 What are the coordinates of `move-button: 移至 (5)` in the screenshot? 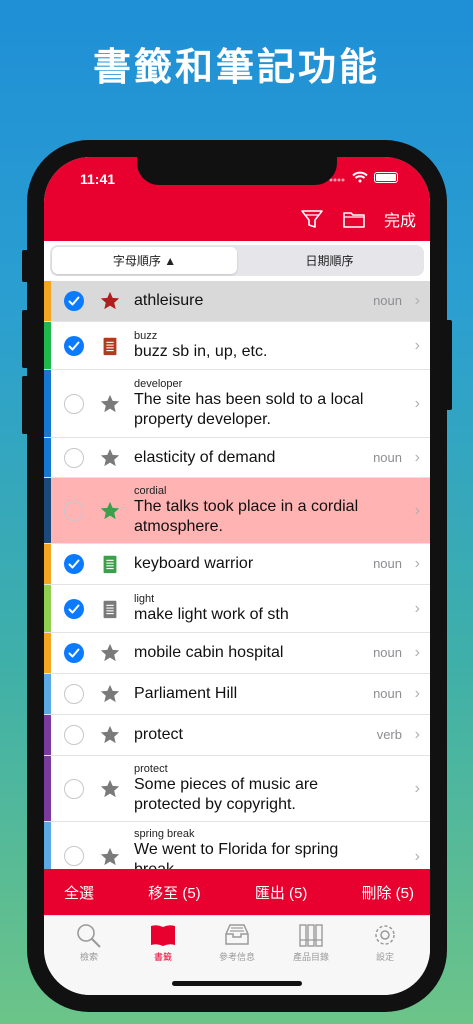 It's located at (174, 892).